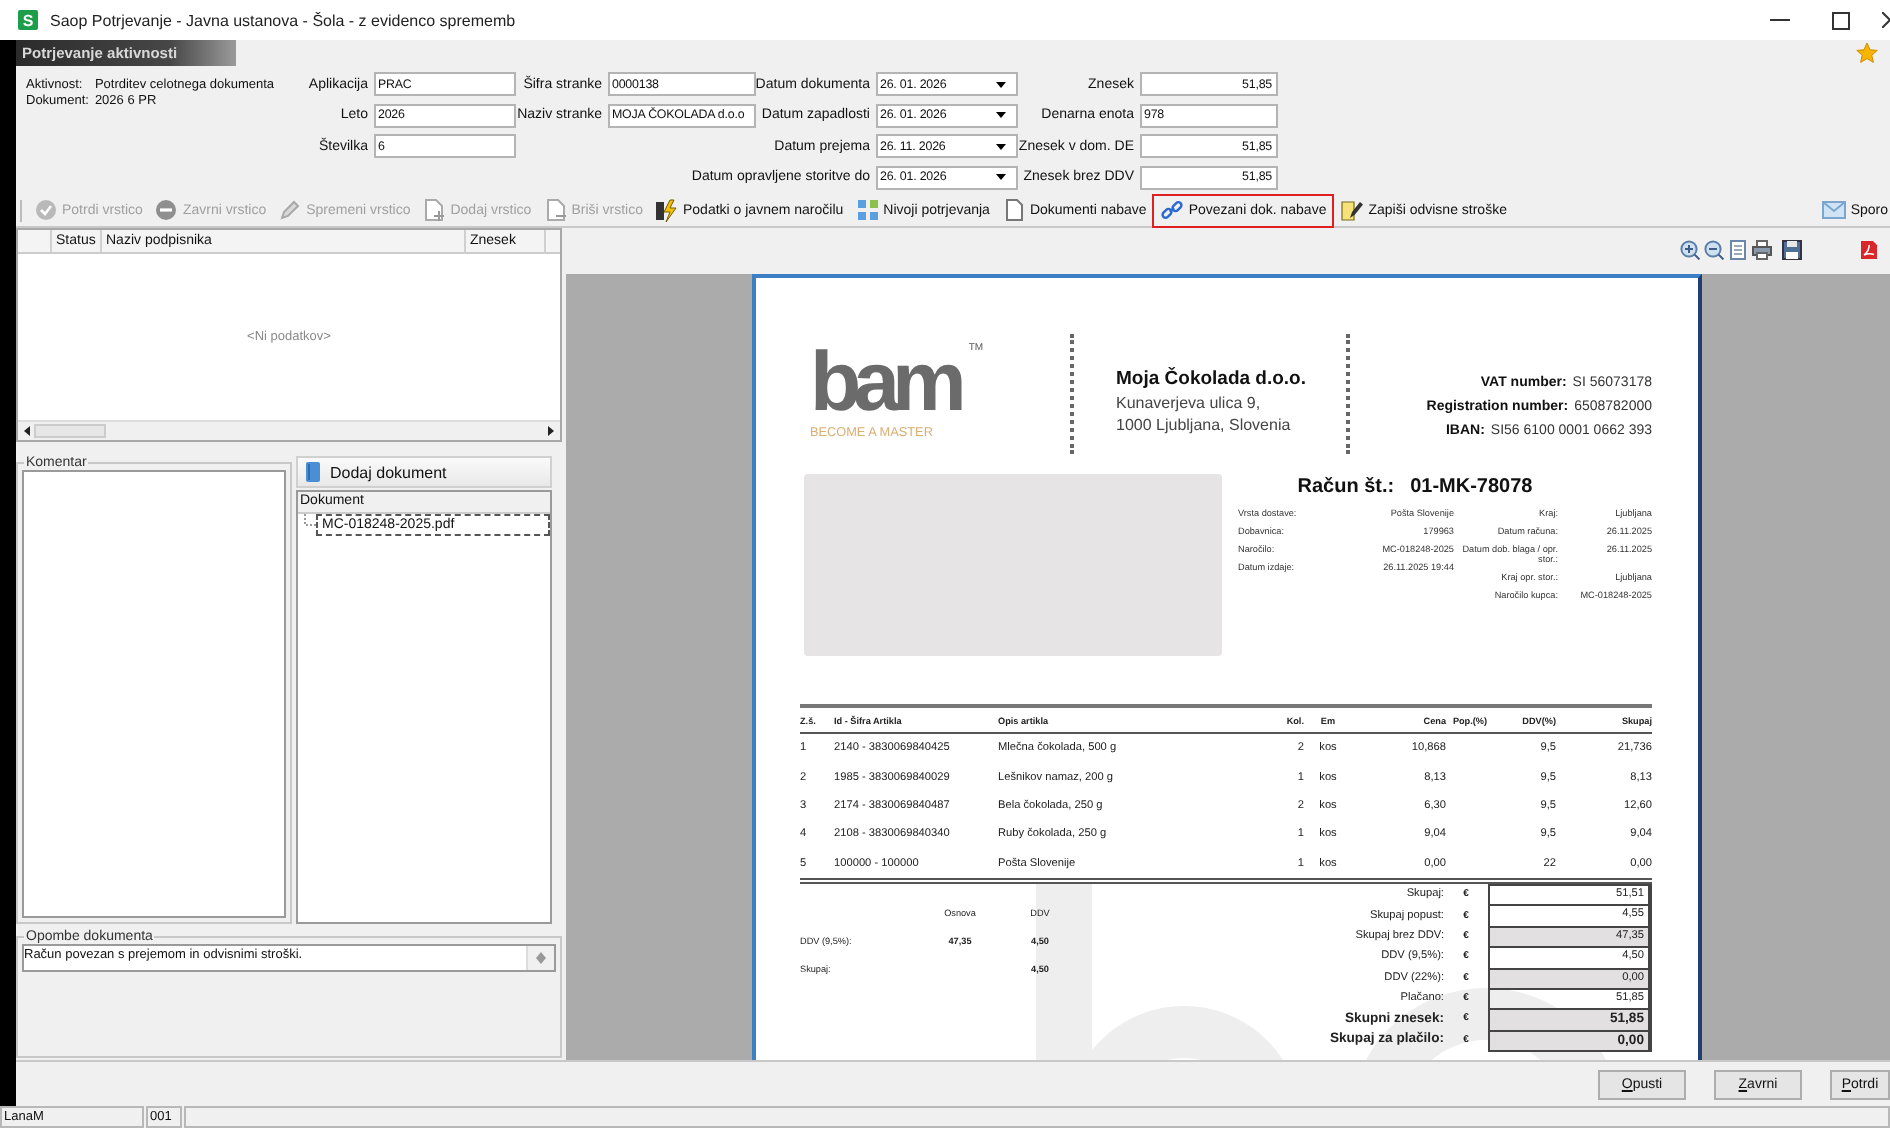  Describe the element at coordinates (1013, 210) in the screenshot. I see `document-icon` at that location.